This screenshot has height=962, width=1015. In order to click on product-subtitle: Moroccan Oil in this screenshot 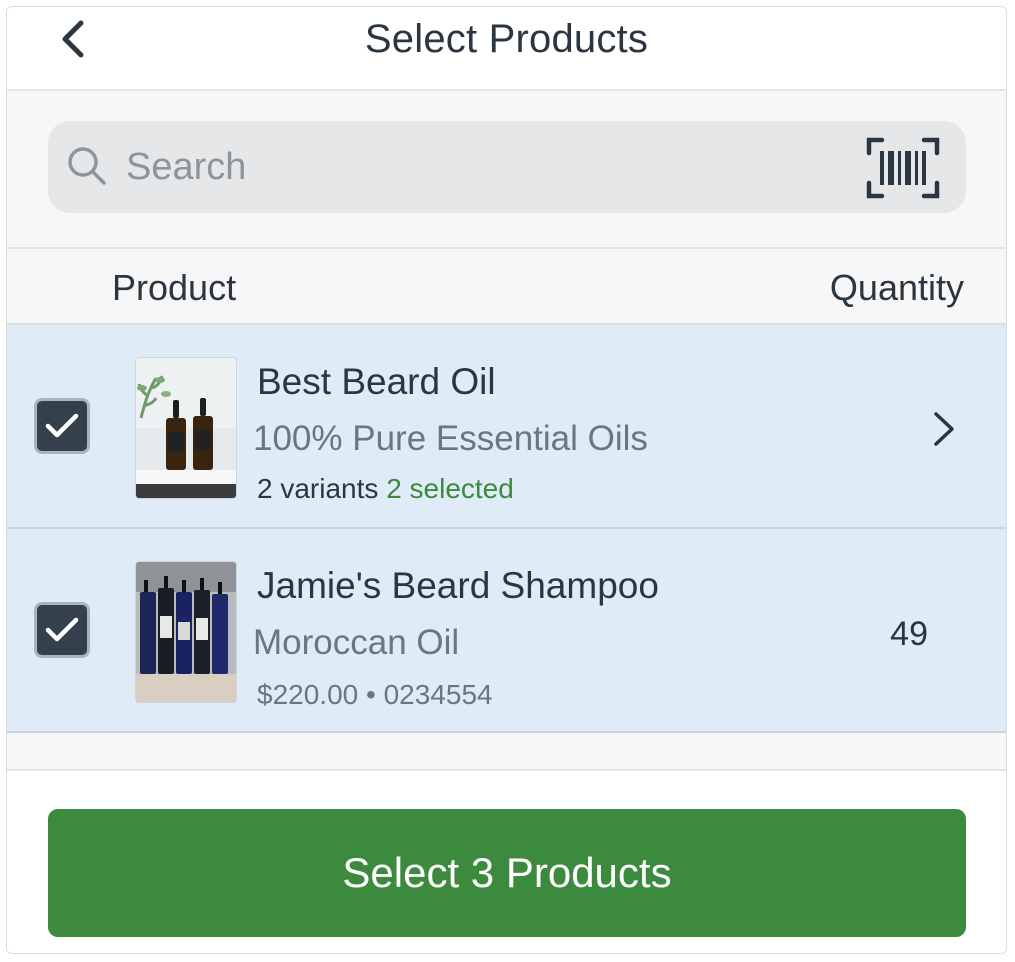, I will do `click(356, 642)`.